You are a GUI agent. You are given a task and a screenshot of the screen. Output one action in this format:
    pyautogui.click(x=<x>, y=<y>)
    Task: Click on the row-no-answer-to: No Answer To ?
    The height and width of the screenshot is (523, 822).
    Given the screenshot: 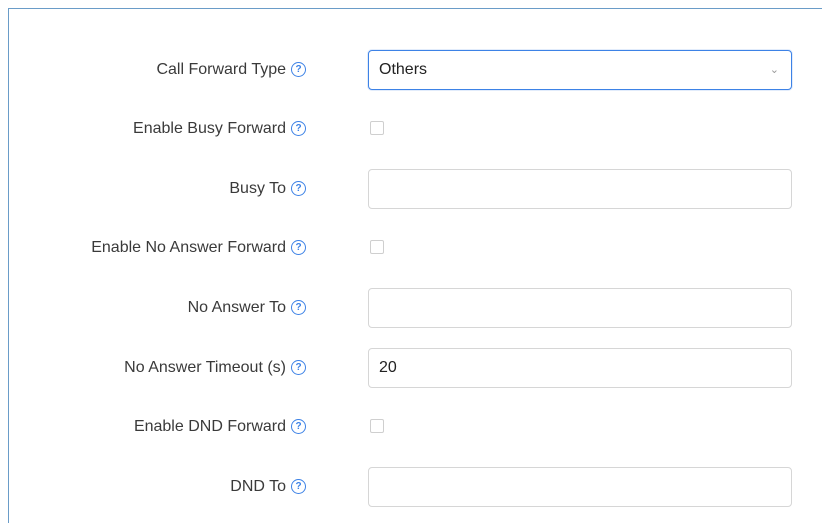 What is the action you would take?
    pyautogui.click(x=415, y=308)
    